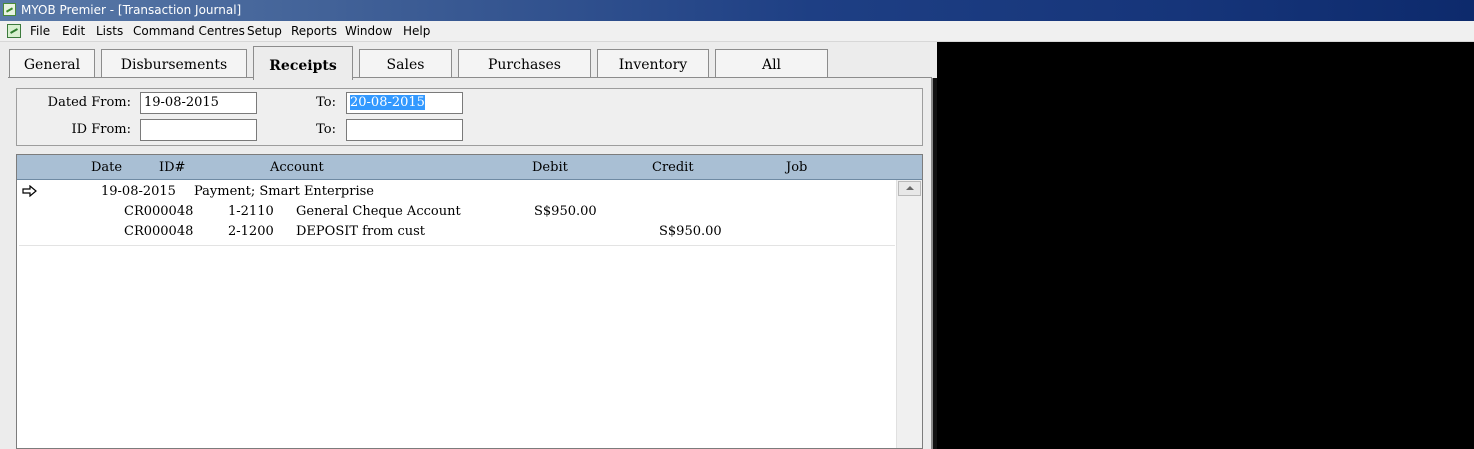 This screenshot has height=449, width=1474. What do you see at coordinates (360, 231) in the screenshot?
I see `line-account-name: DEPOSIT from cust` at bounding box center [360, 231].